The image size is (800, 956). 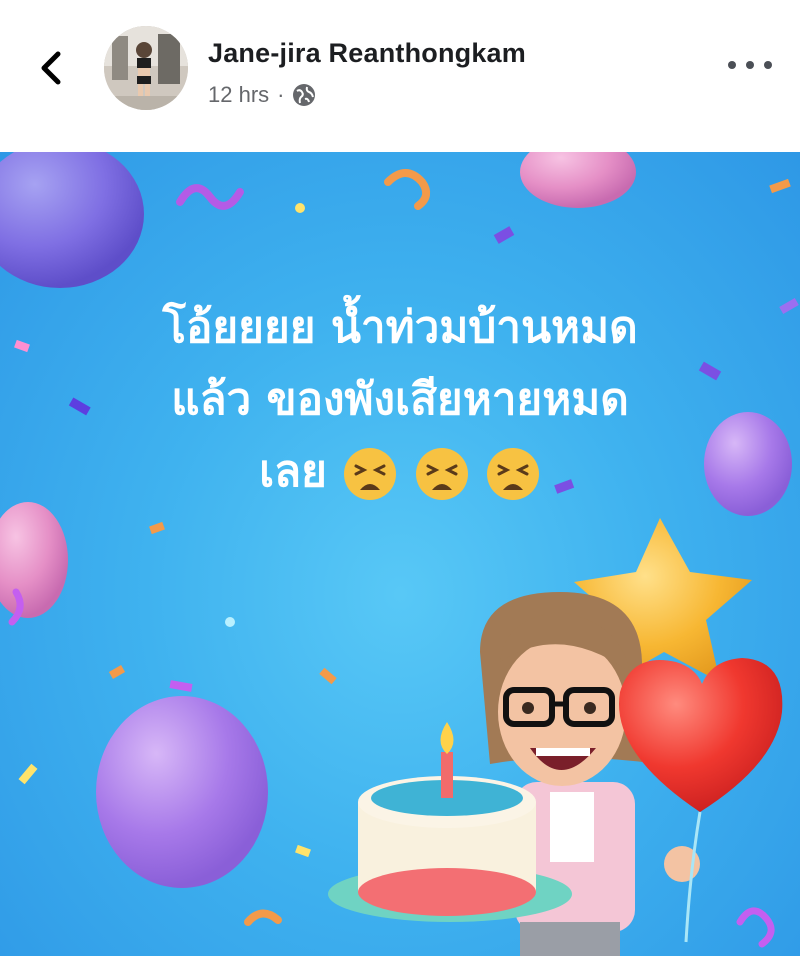 I want to click on avatar, so click(x=146, y=68).